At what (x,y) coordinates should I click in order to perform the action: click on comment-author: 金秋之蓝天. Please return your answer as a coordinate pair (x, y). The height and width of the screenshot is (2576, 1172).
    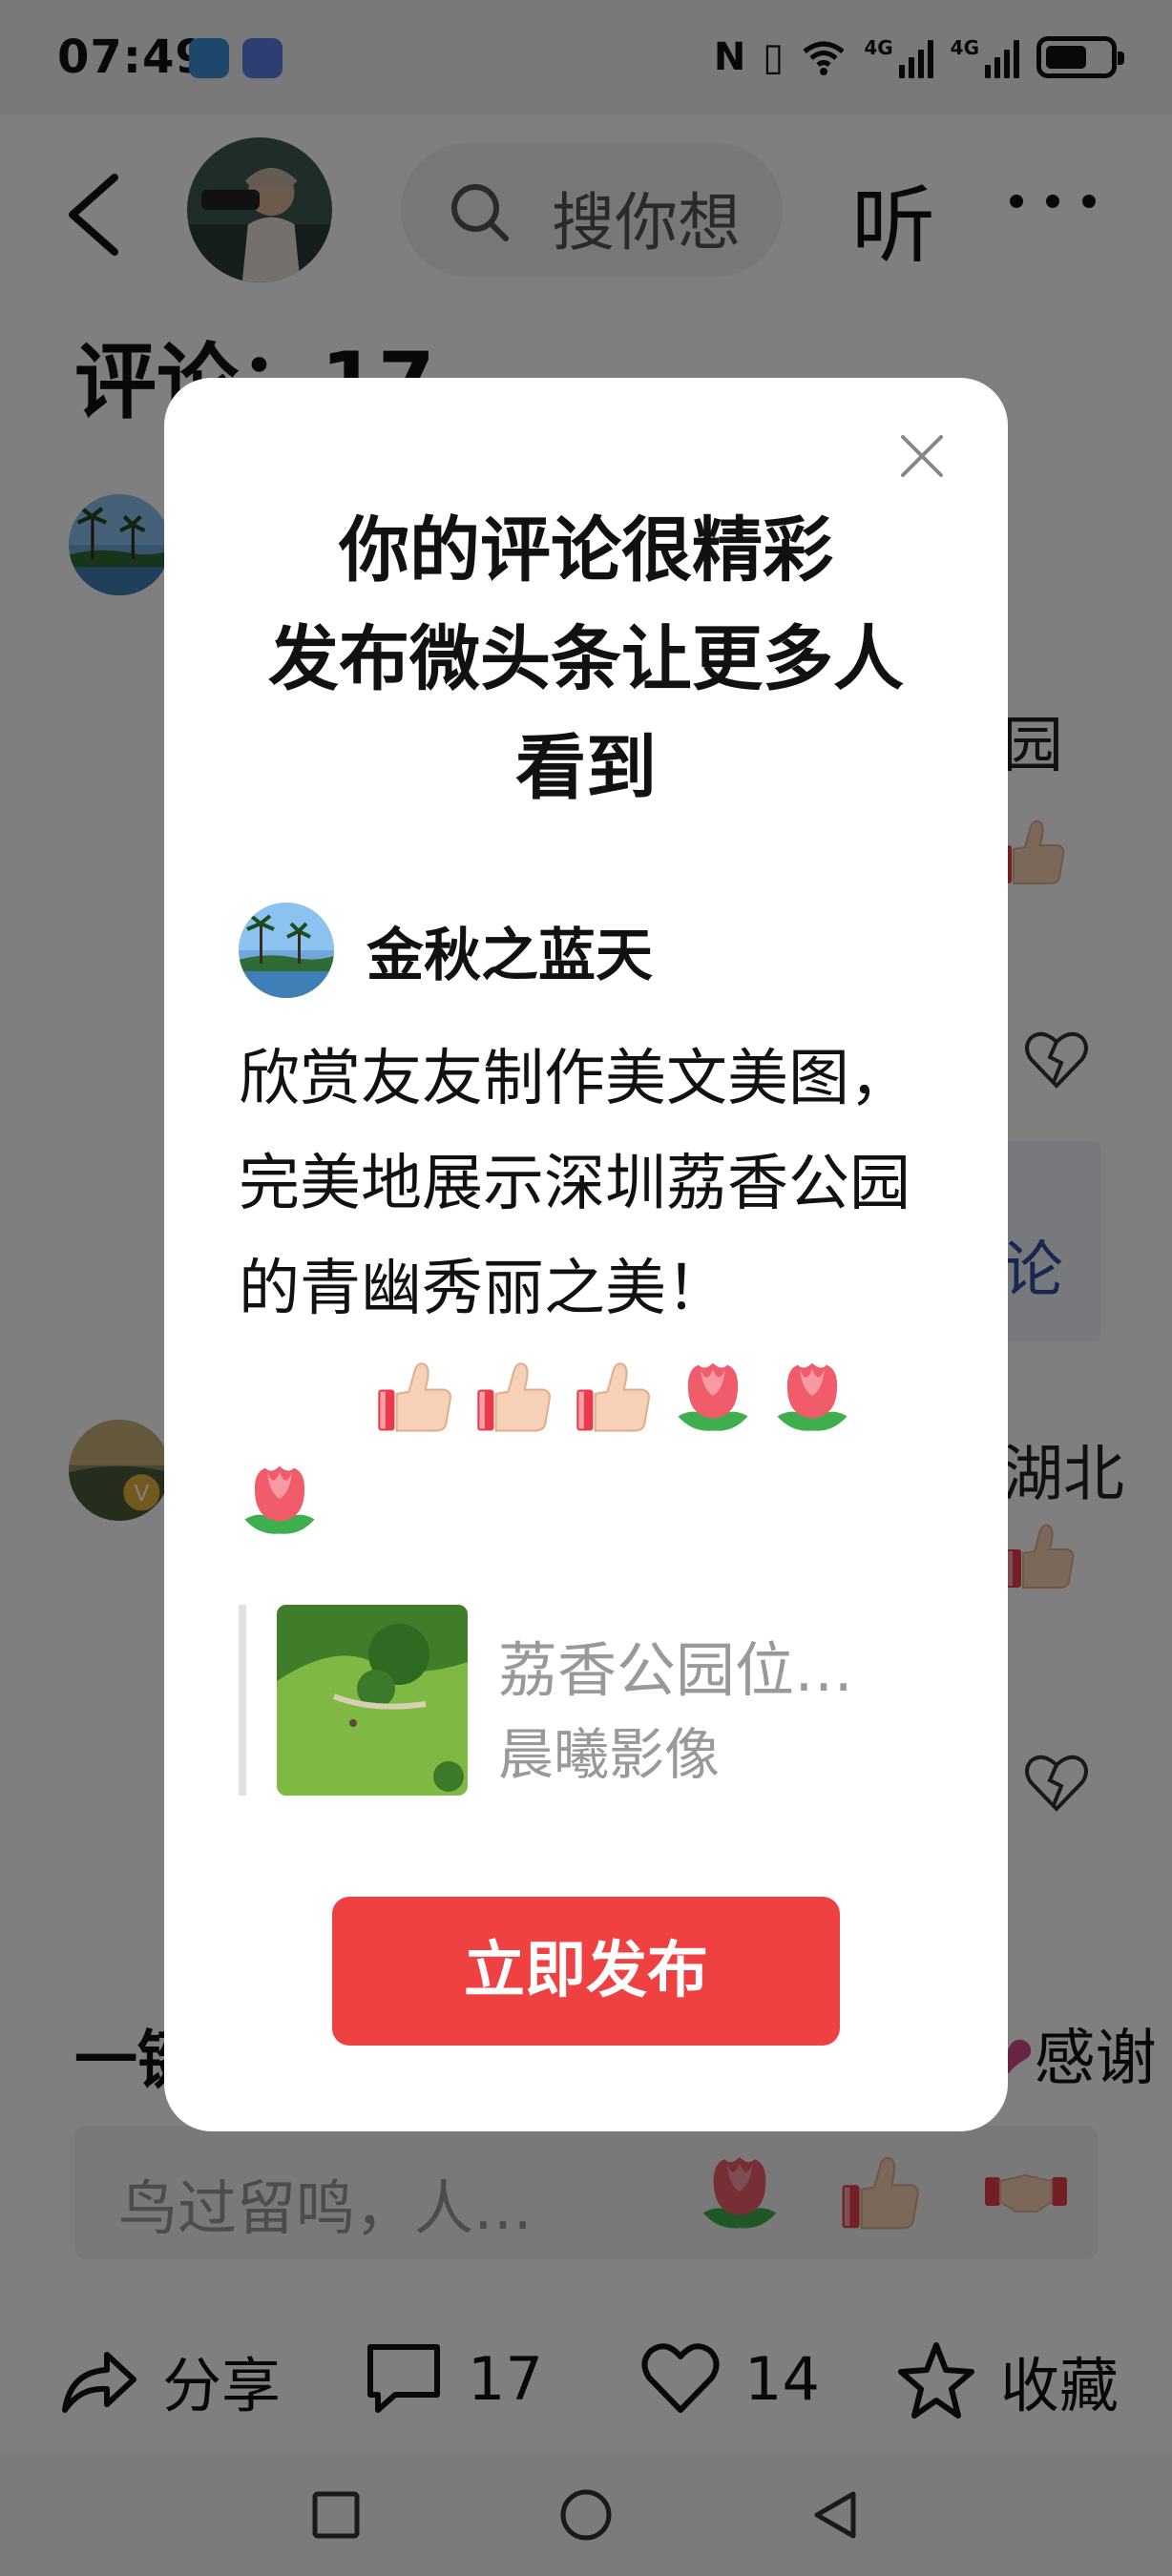
    Looking at the image, I should click on (446, 950).